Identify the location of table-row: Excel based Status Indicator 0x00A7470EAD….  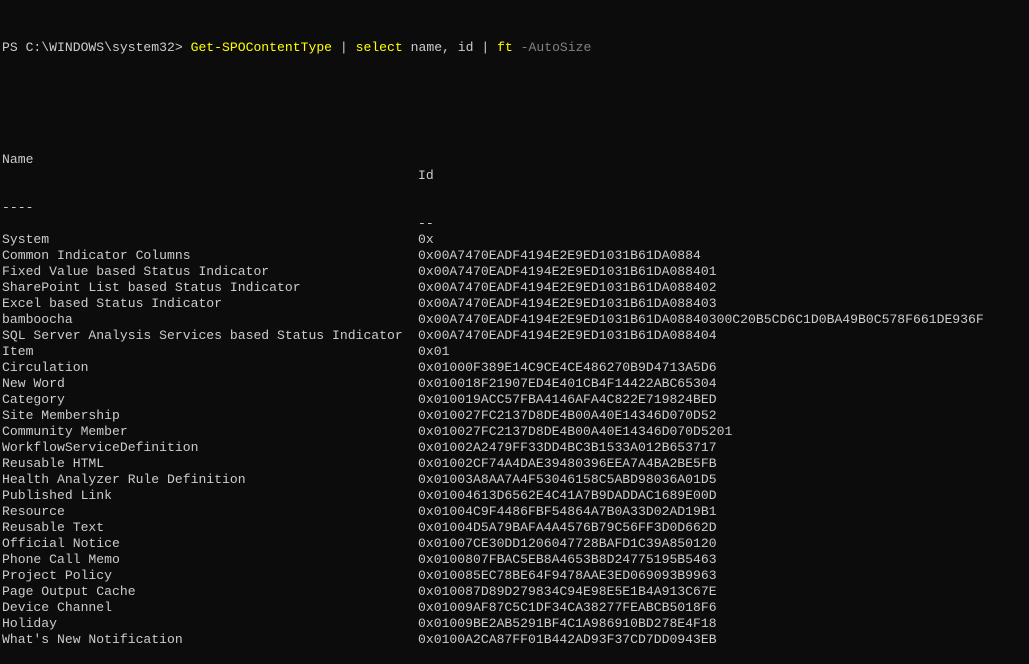
(515, 304).